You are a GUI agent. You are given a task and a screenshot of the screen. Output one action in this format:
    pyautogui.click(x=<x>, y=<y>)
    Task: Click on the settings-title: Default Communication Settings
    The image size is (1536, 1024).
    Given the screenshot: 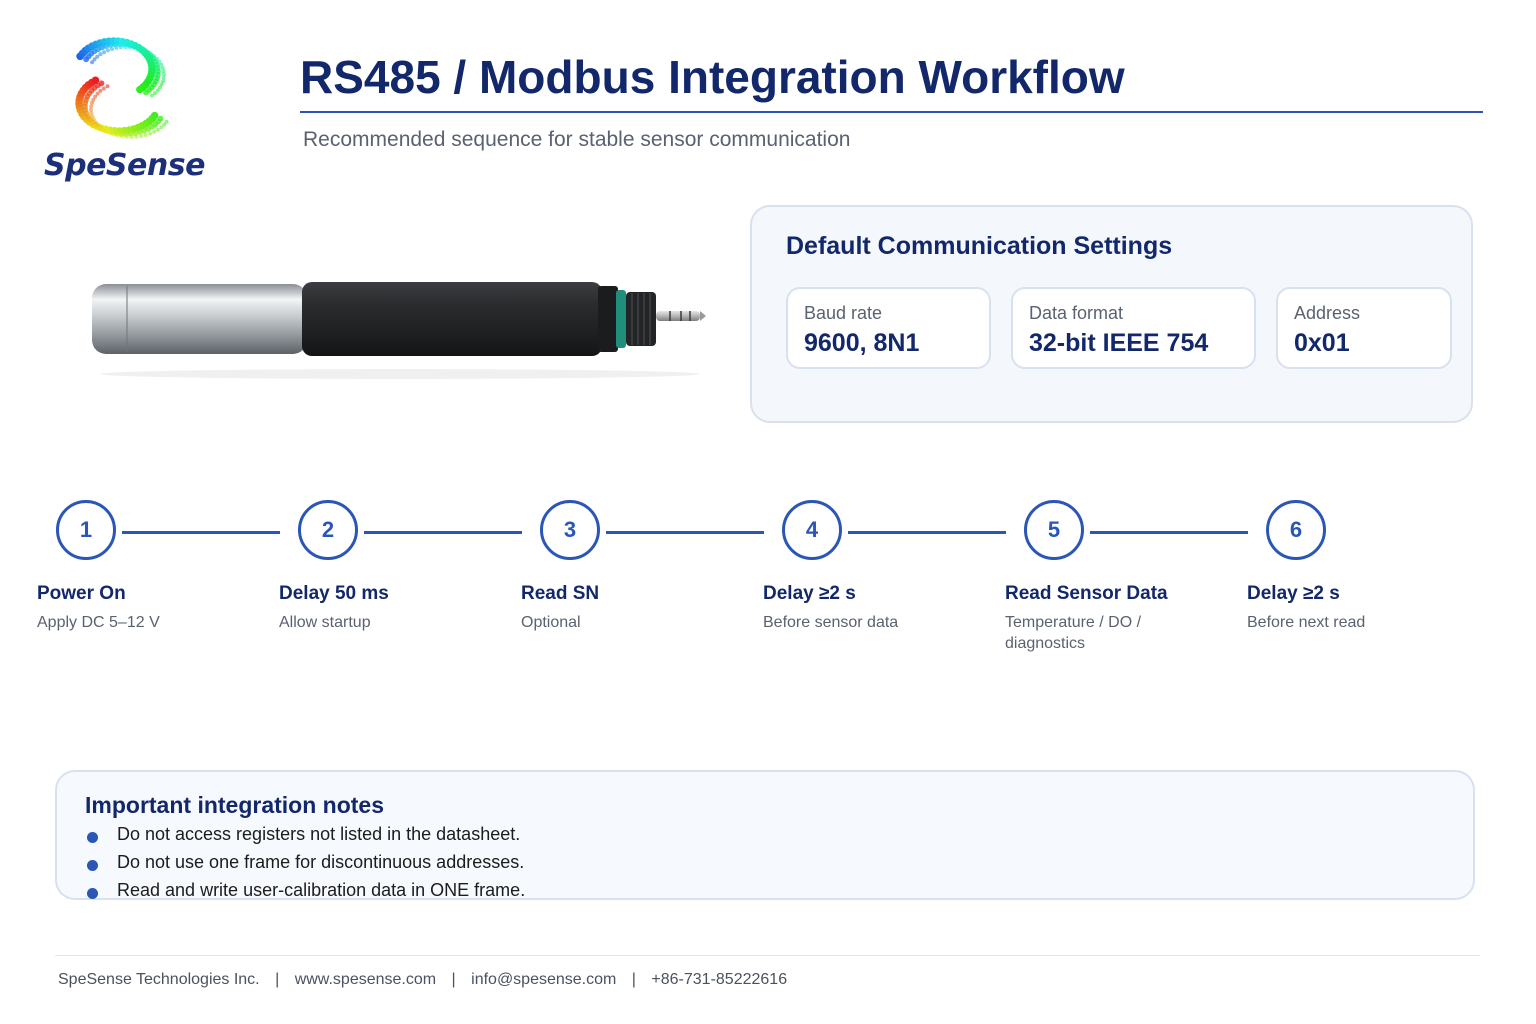 What is the action you would take?
    pyautogui.click(x=979, y=246)
    